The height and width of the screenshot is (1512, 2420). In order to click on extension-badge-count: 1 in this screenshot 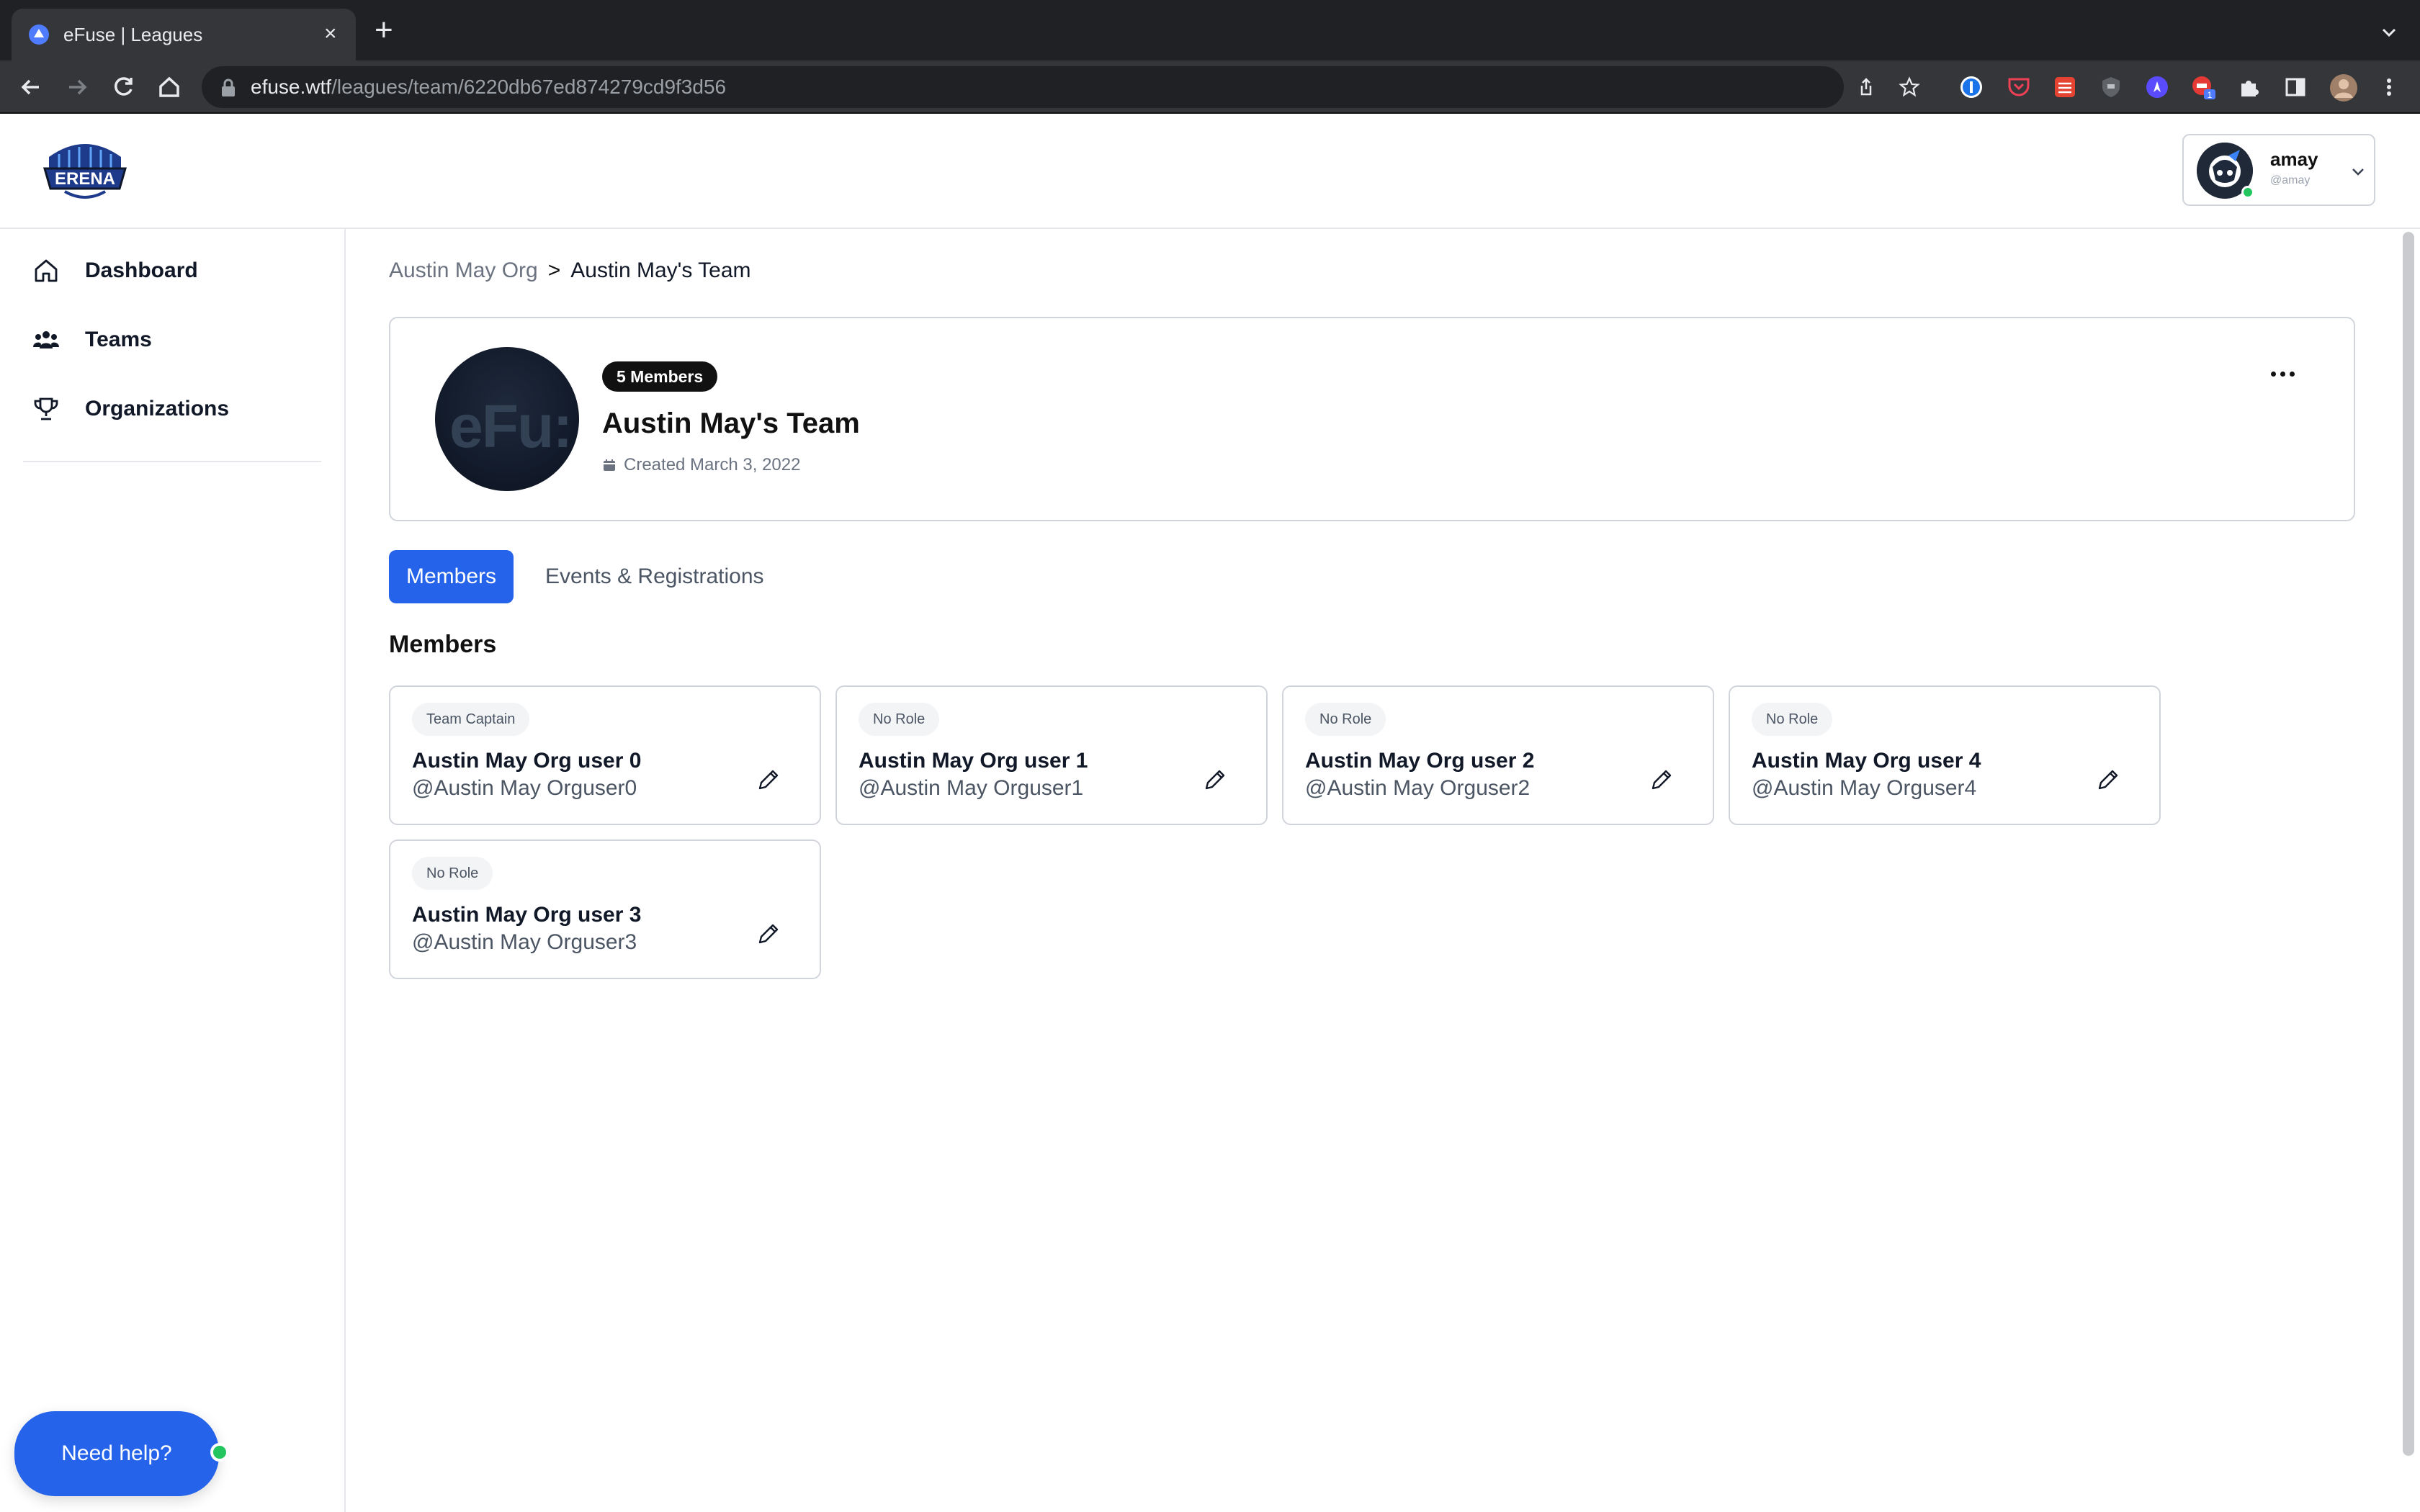, I will do `click(2210, 94)`.